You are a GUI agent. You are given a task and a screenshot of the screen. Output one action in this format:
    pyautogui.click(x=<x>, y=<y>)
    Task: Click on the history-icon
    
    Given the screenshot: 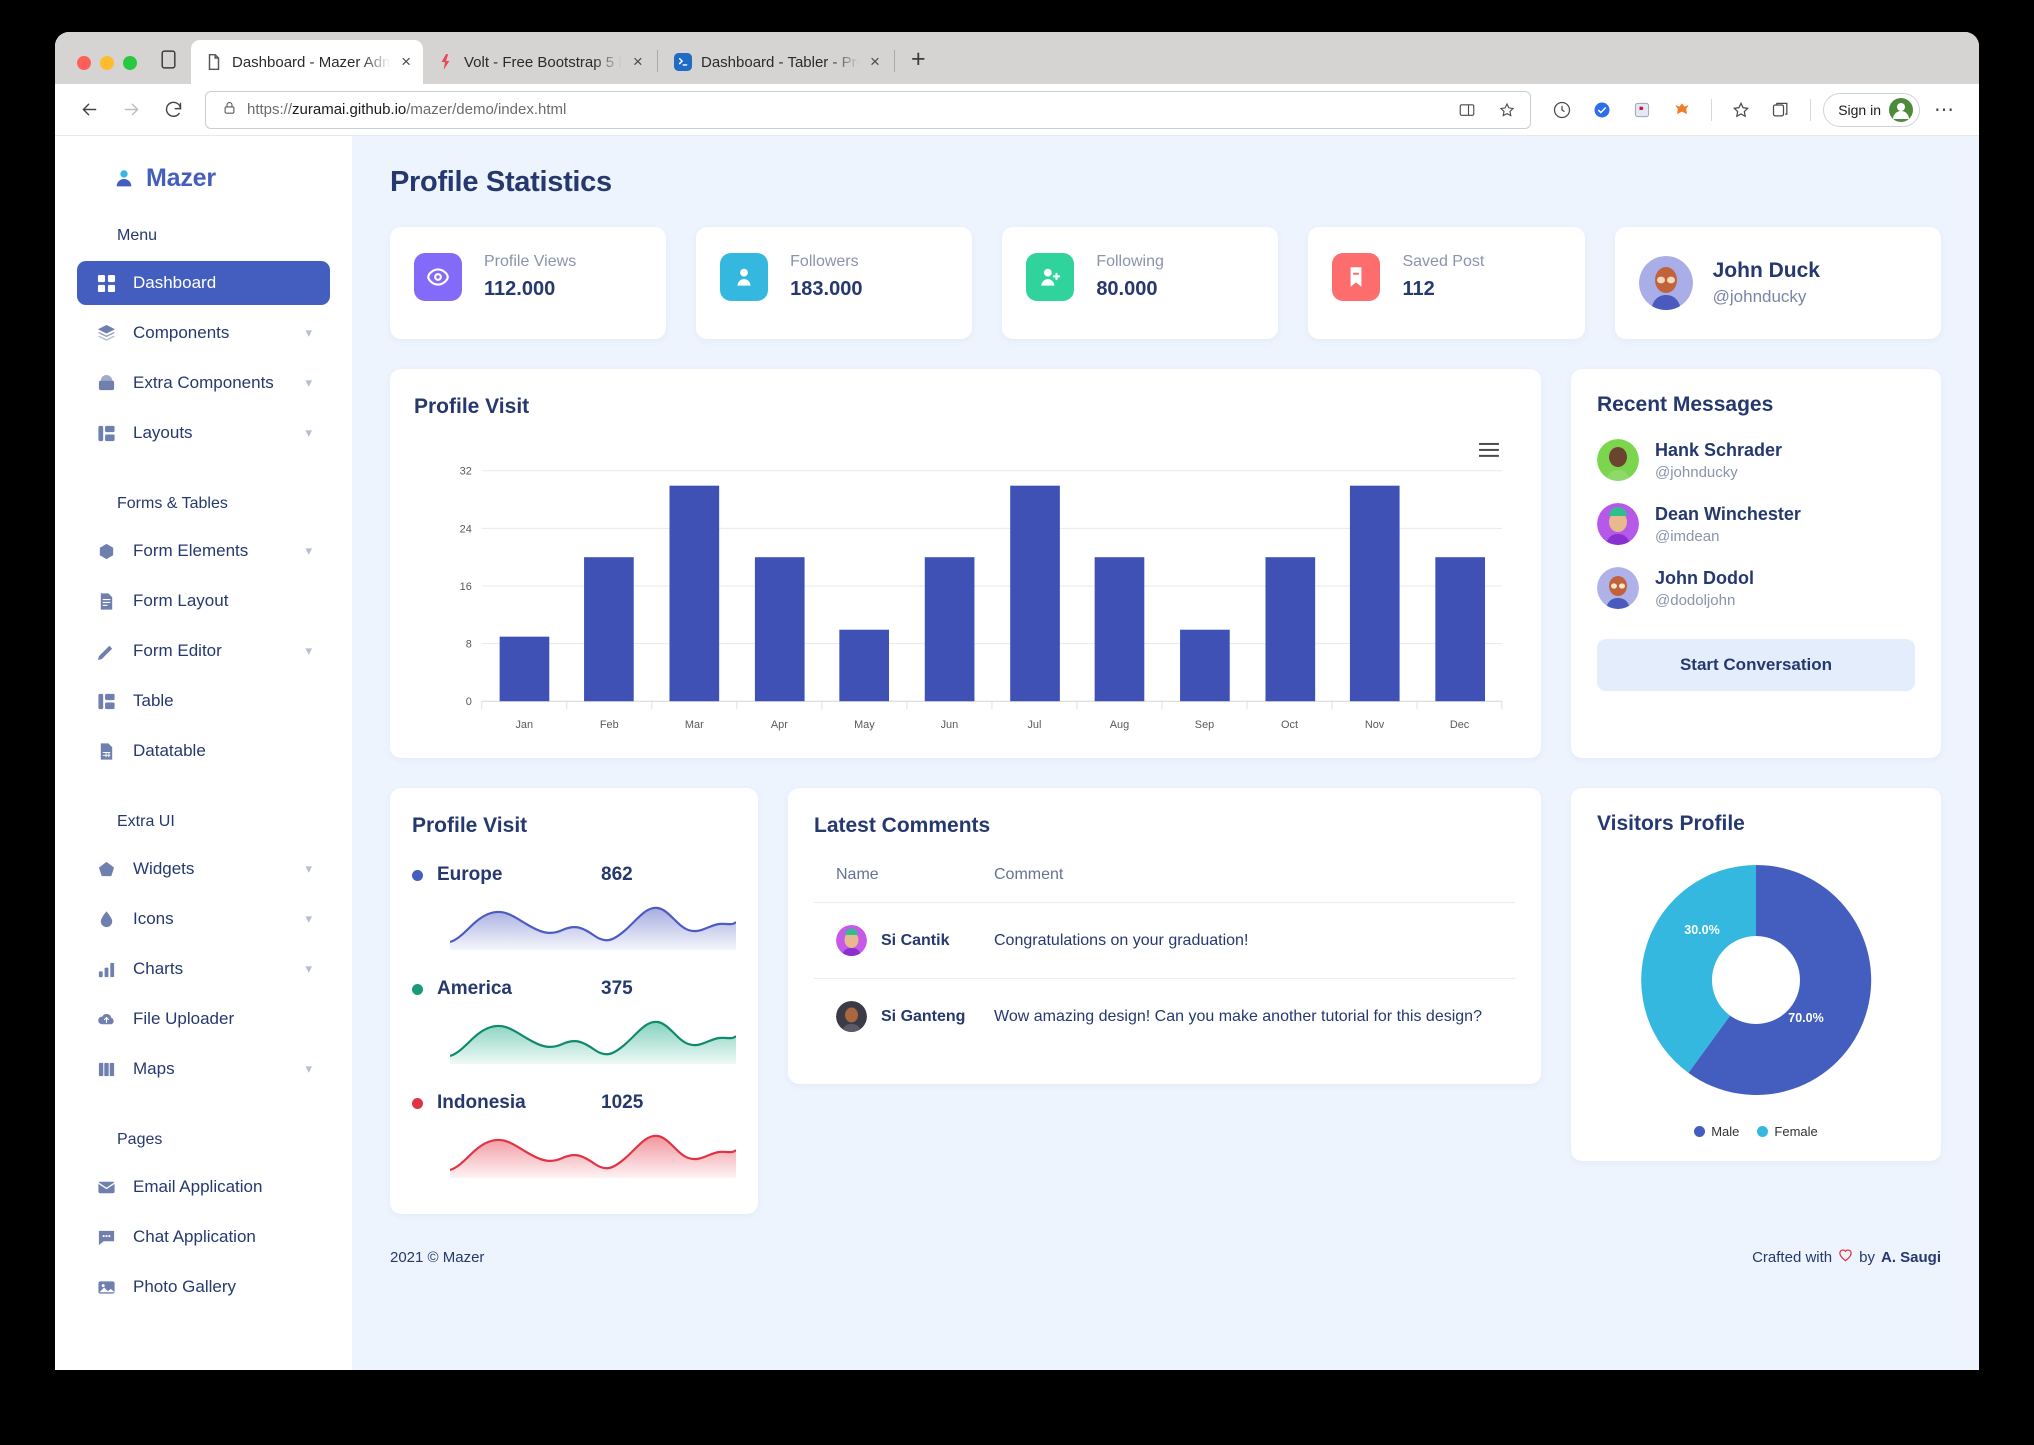 What is the action you would take?
    pyautogui.click(x=1562, y=110)
    